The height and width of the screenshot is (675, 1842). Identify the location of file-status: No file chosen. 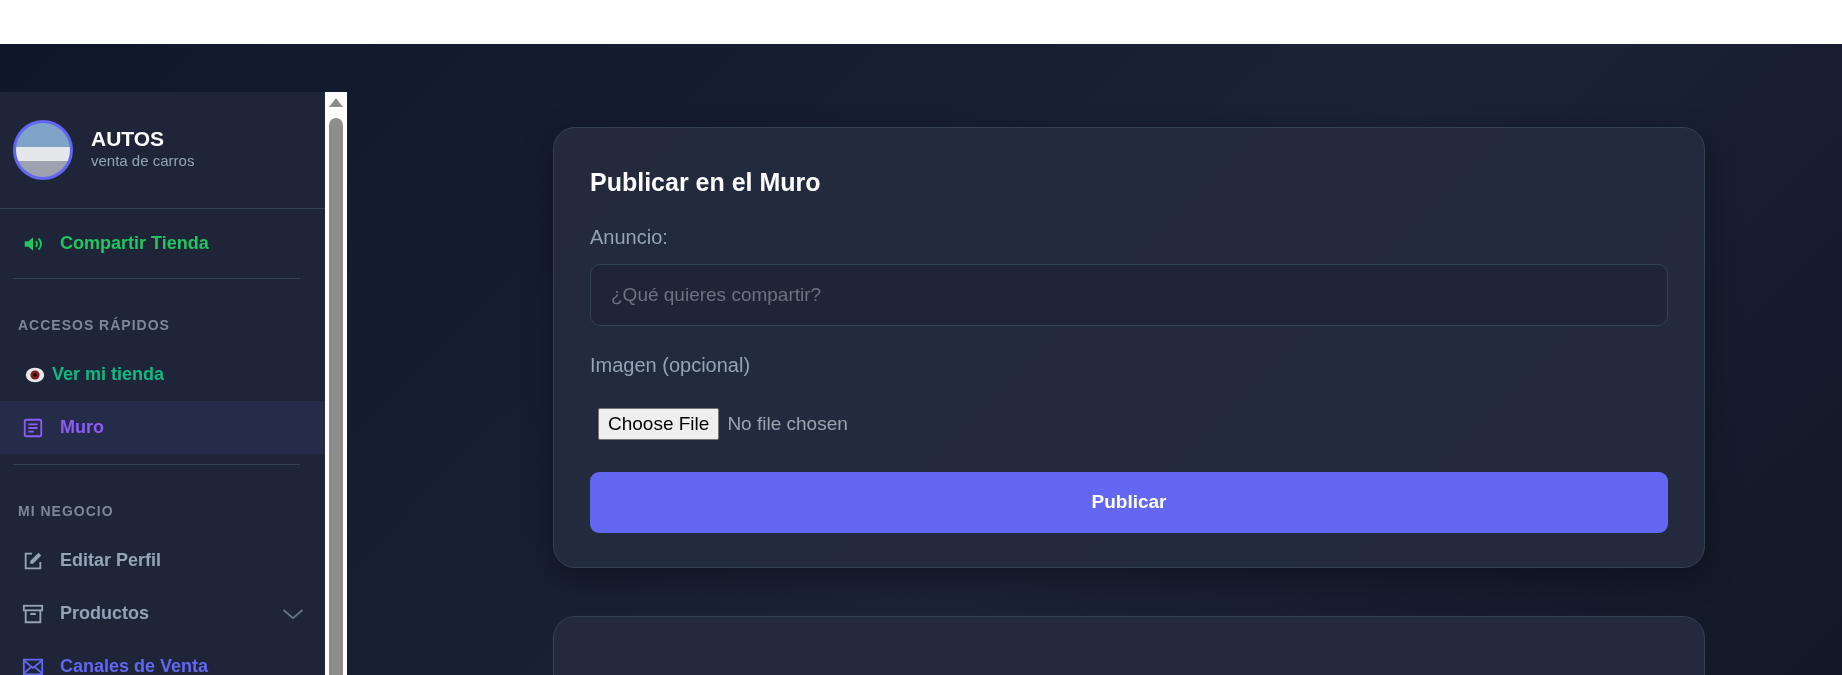
(787, 423).